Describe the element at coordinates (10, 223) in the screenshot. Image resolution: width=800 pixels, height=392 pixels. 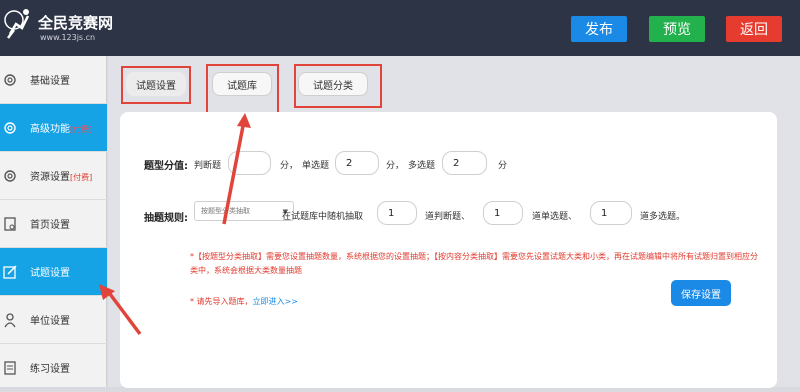
I see `page-icon` at that location.